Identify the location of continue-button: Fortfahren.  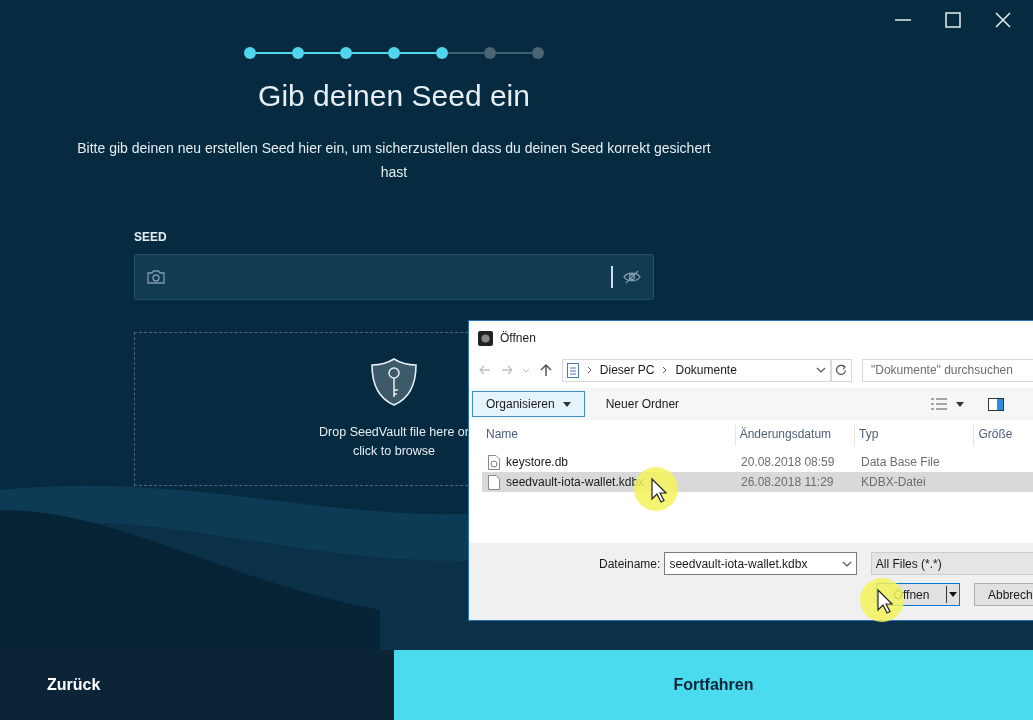
(713, 685).